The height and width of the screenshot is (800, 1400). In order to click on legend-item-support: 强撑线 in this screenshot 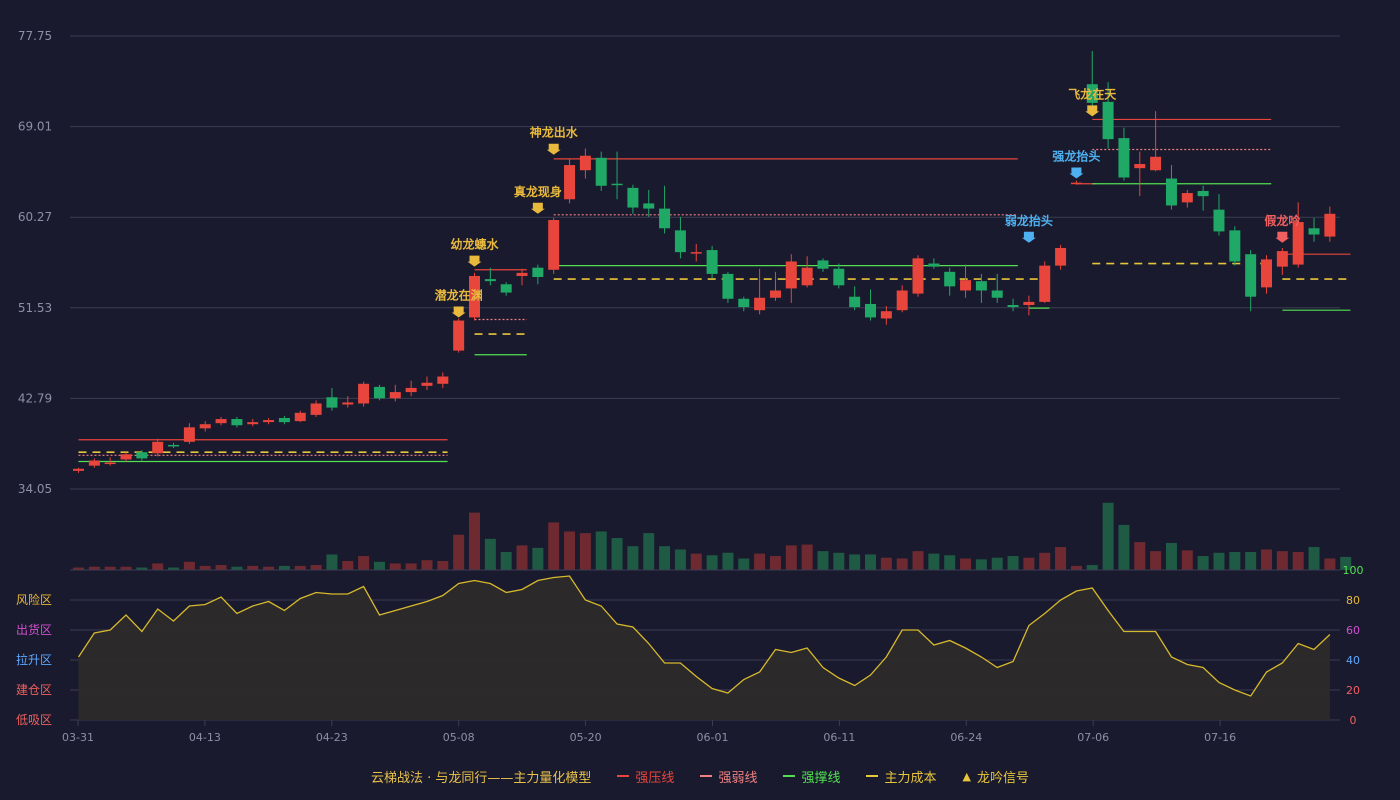, I will do `click(811, 776)`.